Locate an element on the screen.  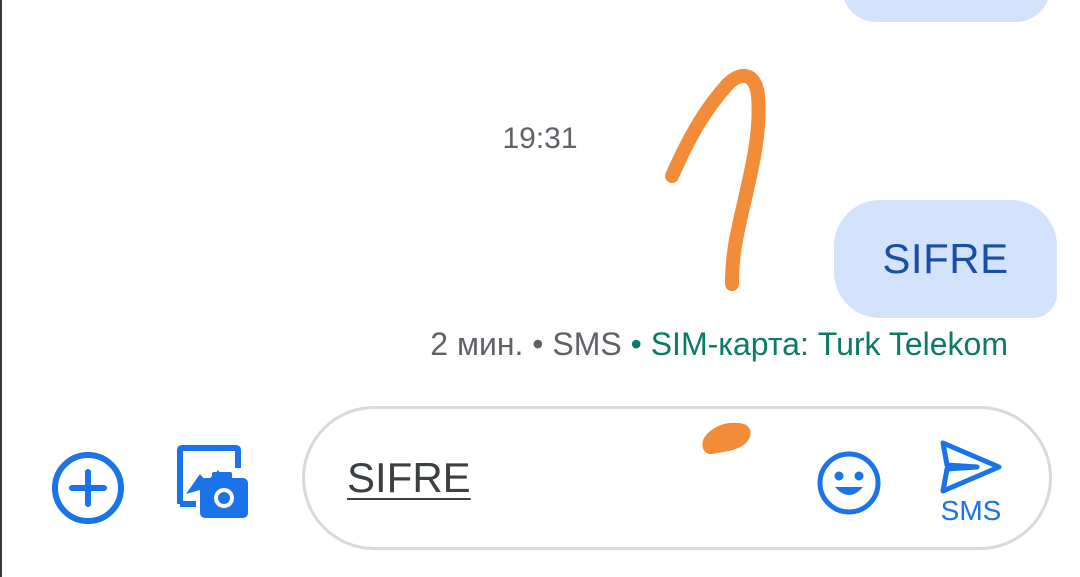
sent-message-text: SIFRE is located at coordinates (945, 258).